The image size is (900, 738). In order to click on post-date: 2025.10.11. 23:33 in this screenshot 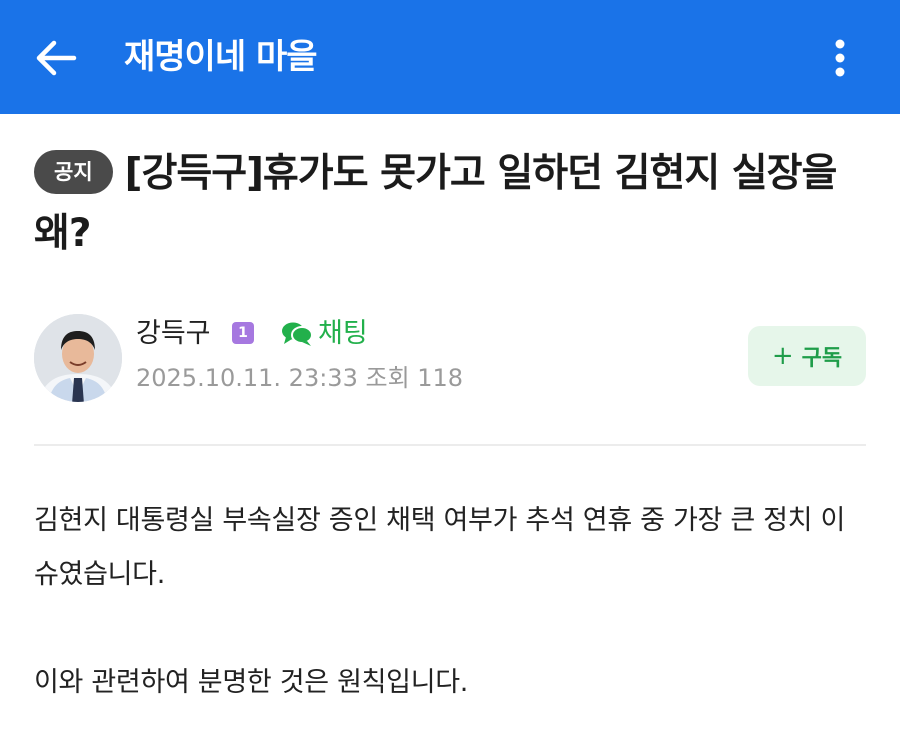, I will do `click(247, 378)`.